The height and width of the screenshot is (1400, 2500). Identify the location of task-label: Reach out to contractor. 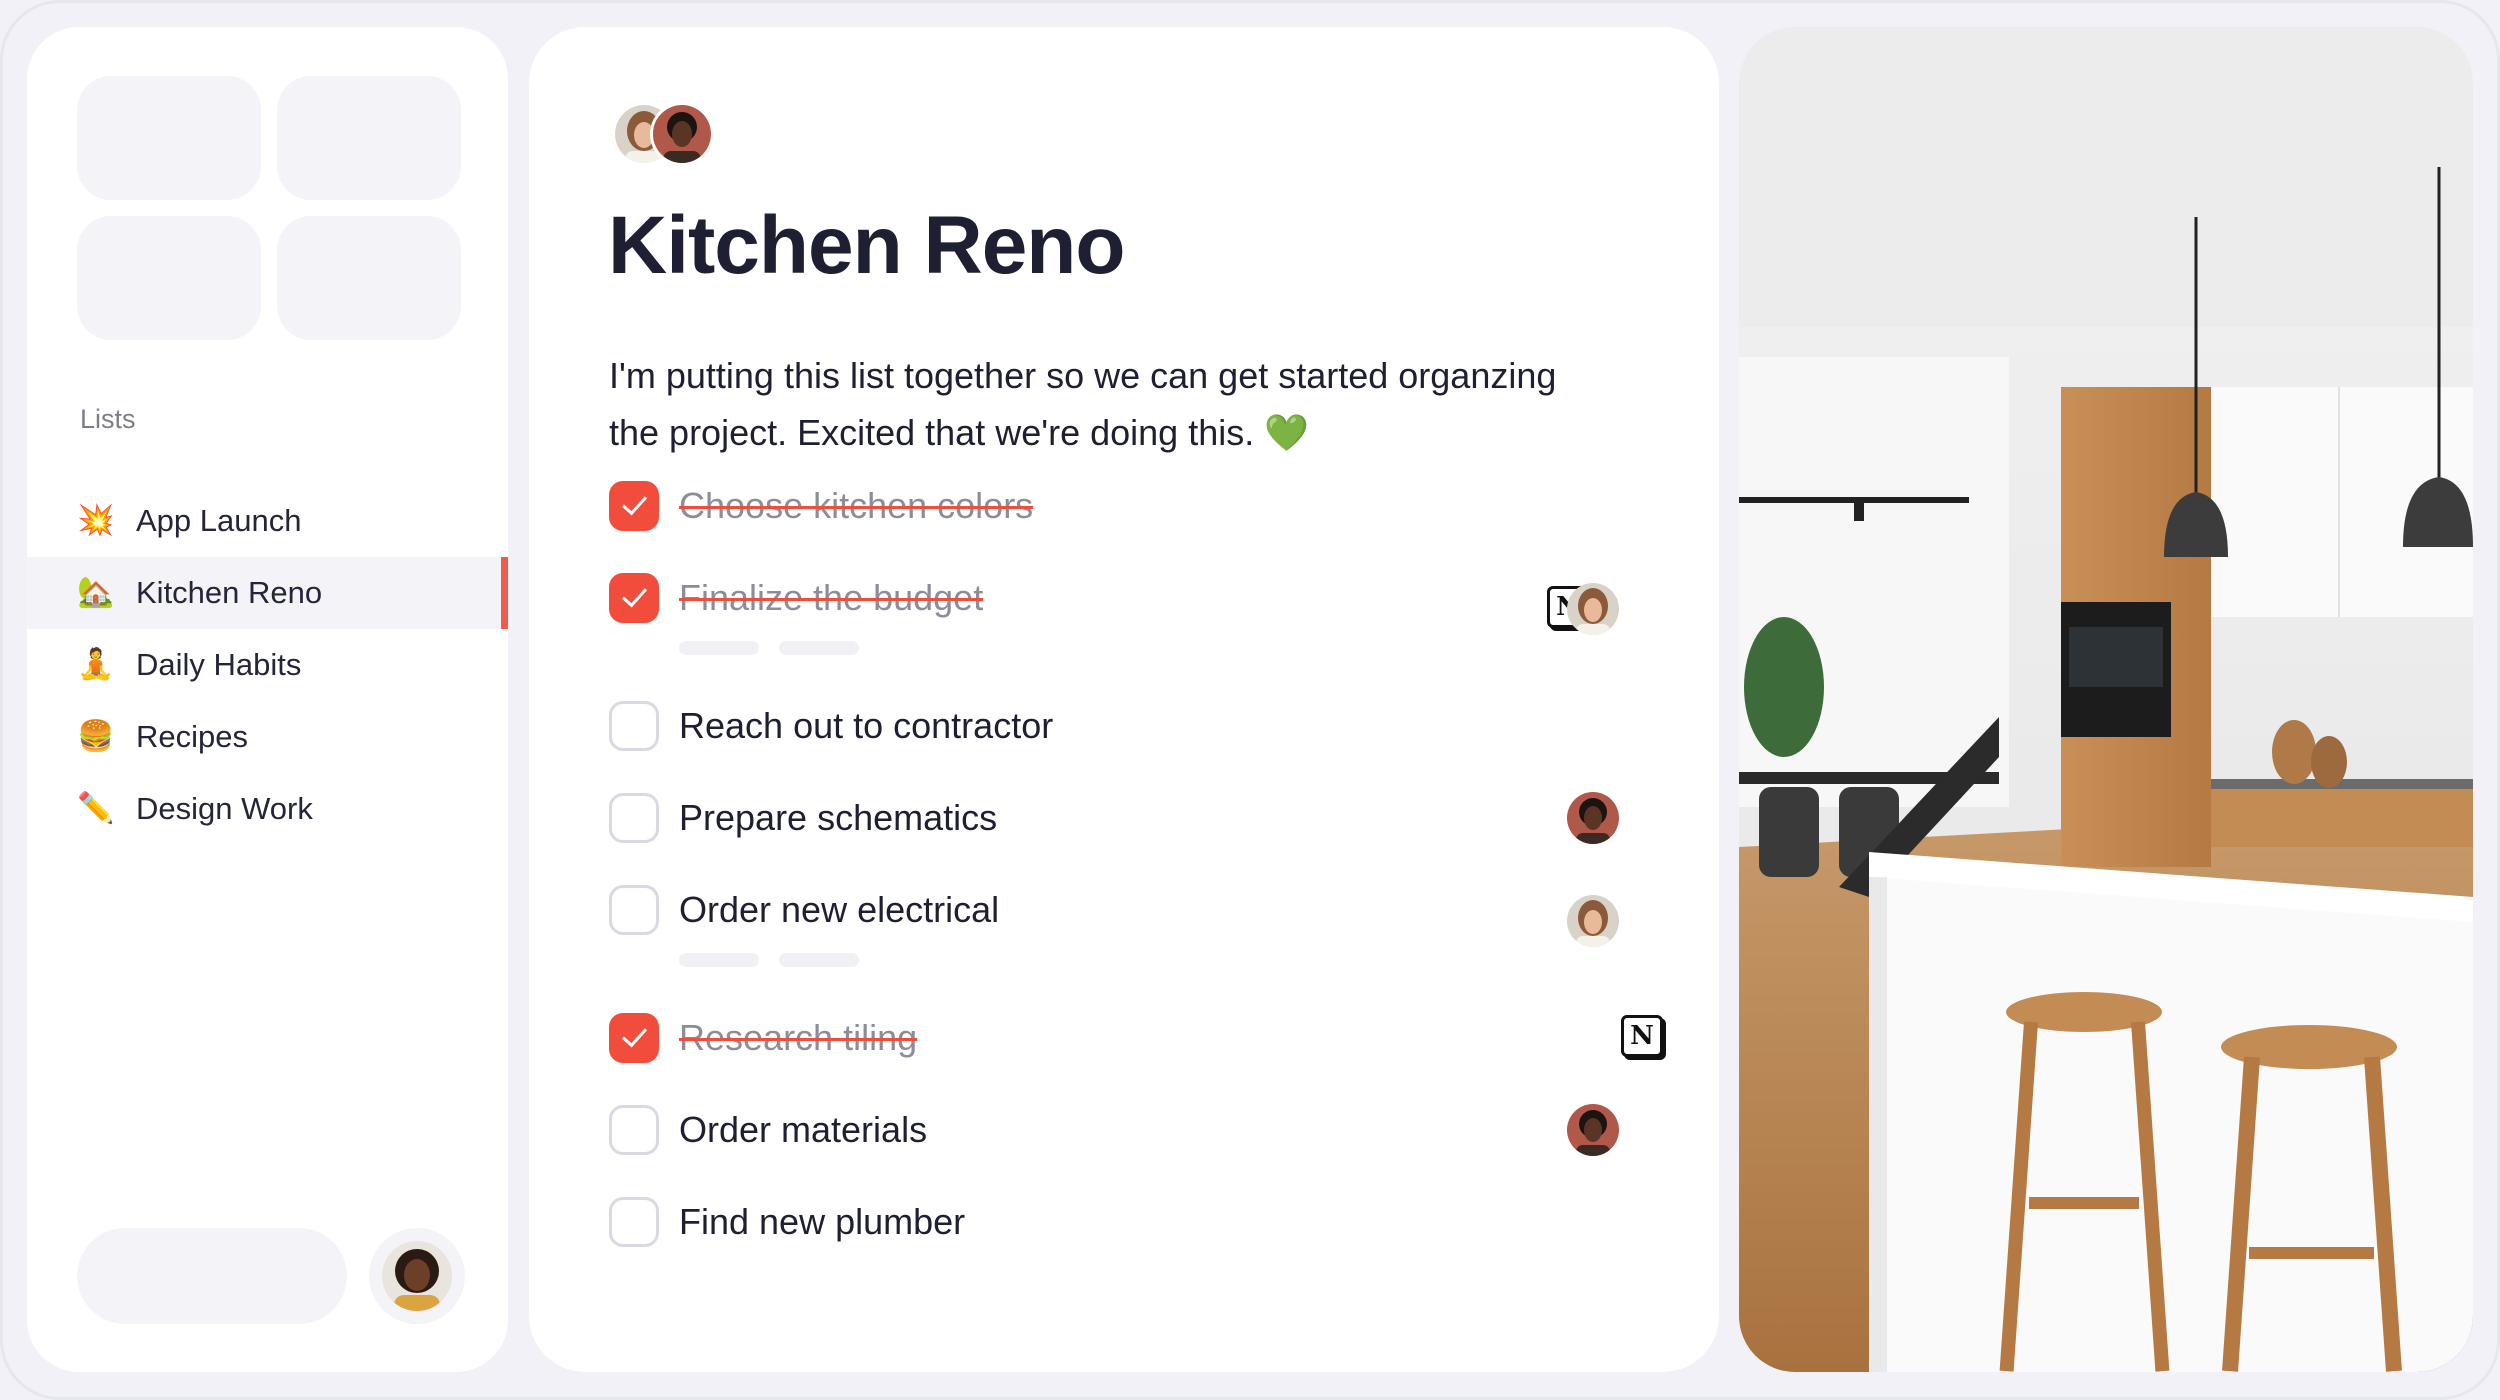
(866, 726).